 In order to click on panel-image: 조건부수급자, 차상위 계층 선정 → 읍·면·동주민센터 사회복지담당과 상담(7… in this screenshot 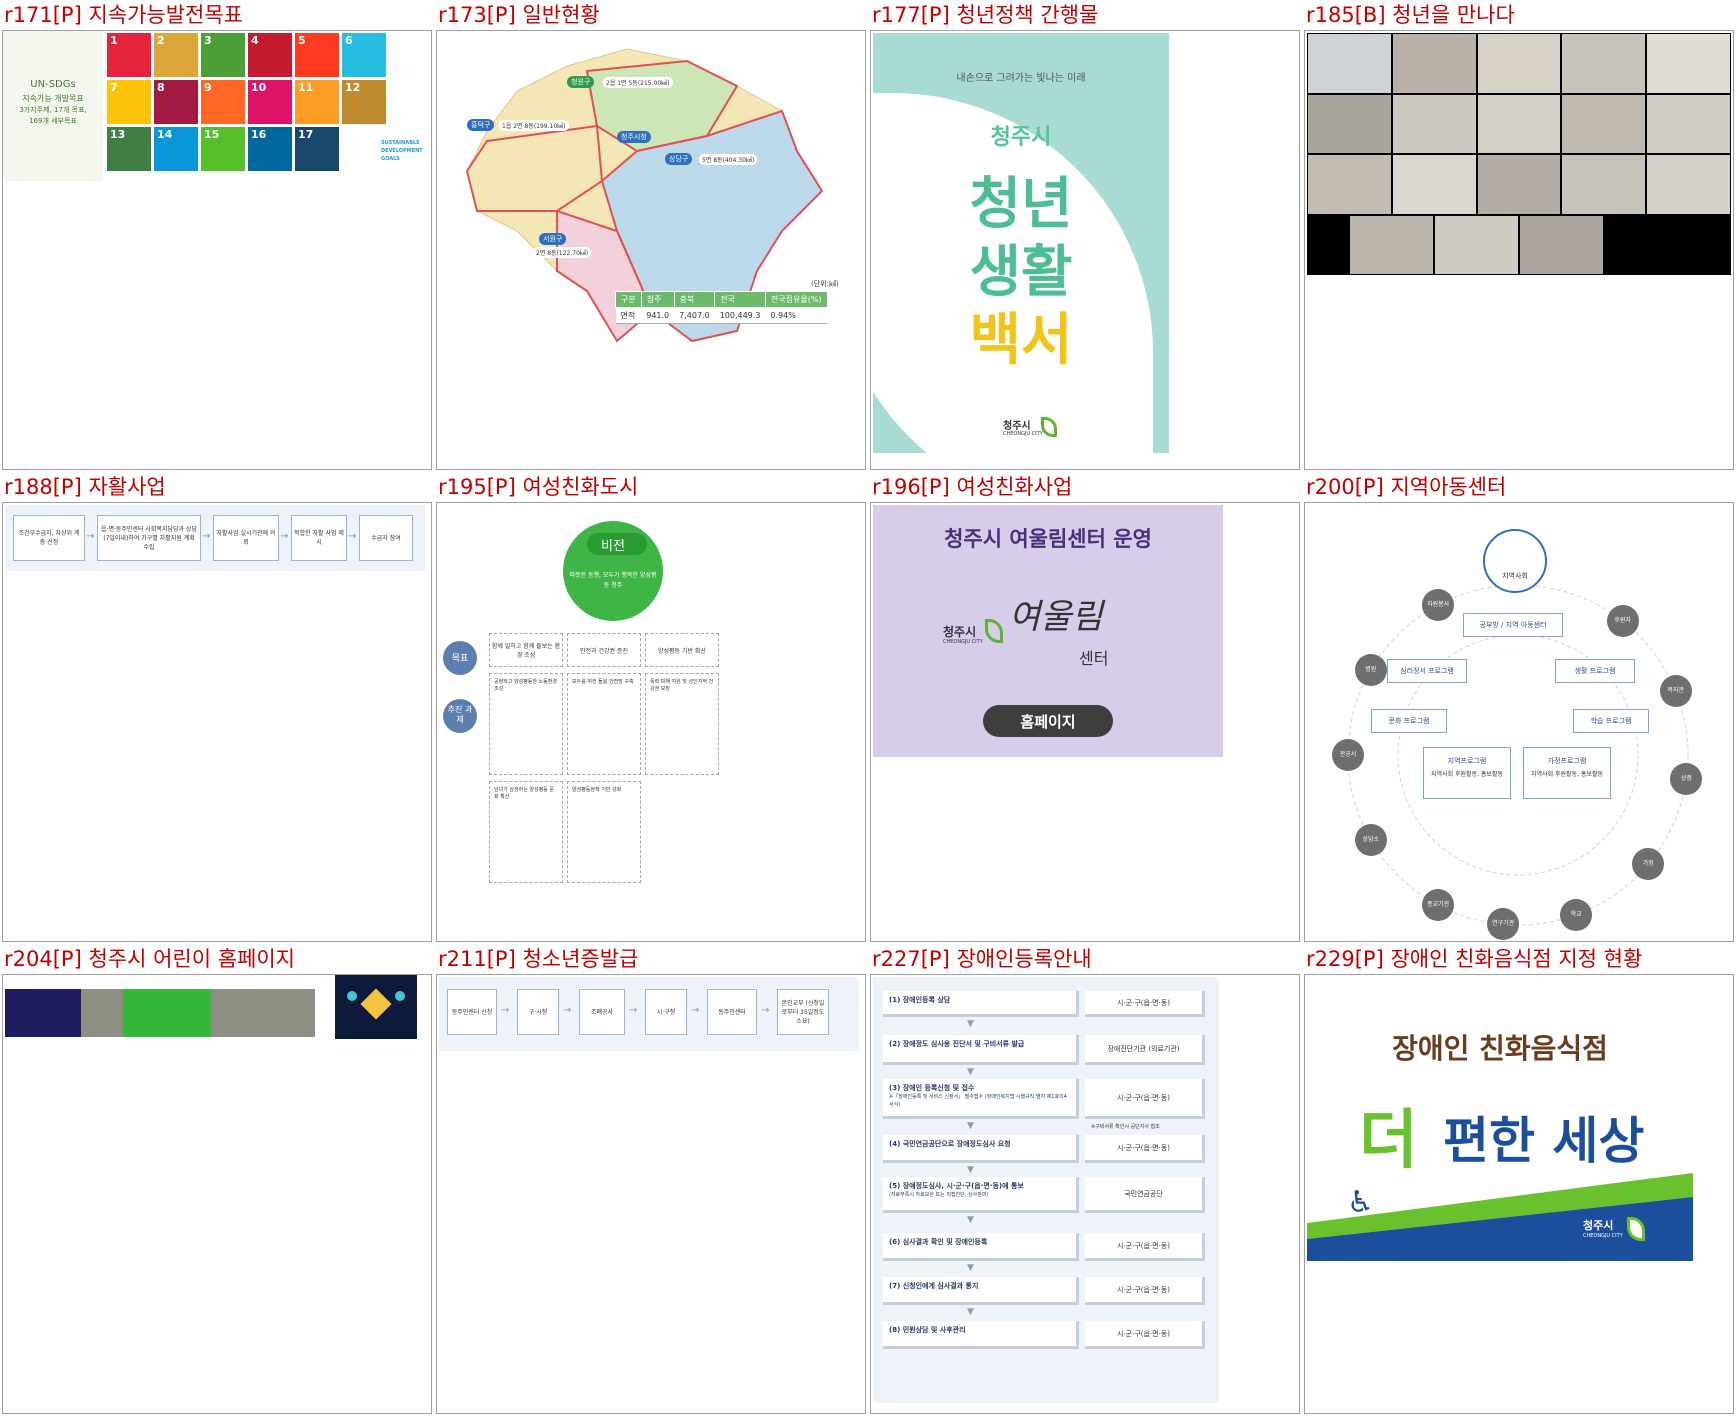, I will do `click(217, 722)`.